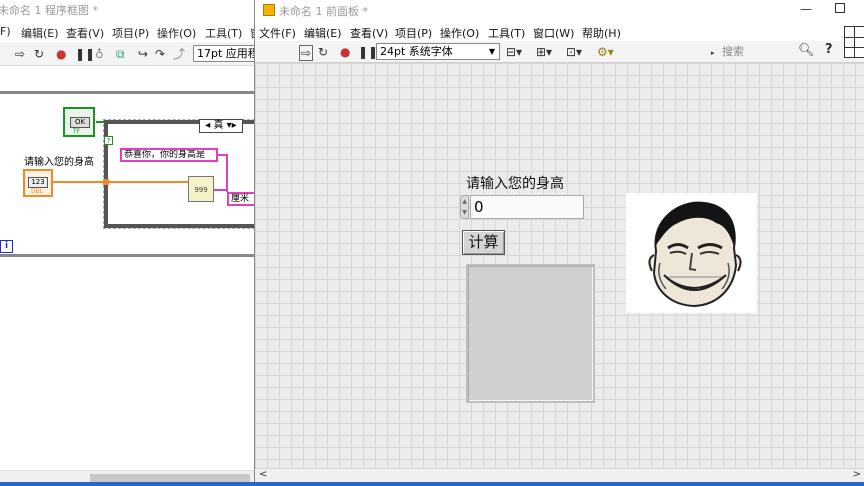 This screenshot has width=864, height=486. I want to click on font-select: 24pt 系统字体 ▼, so click(438, 51).